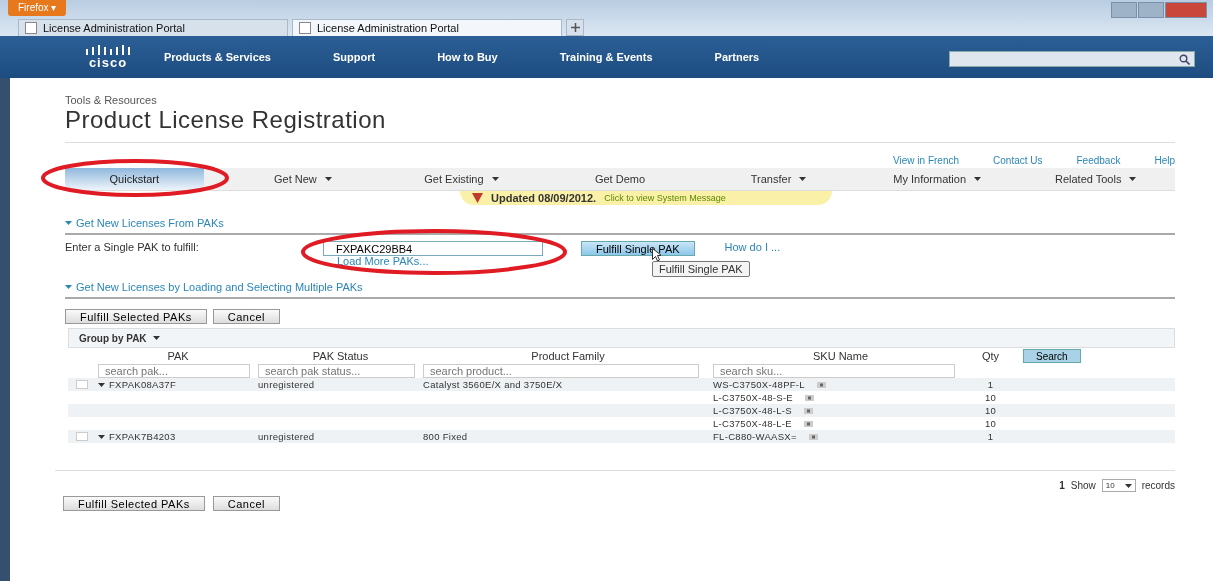 This screenshot has height=581, width=1213. I want to click on nav-link: Products & Services, so click(217, 57).